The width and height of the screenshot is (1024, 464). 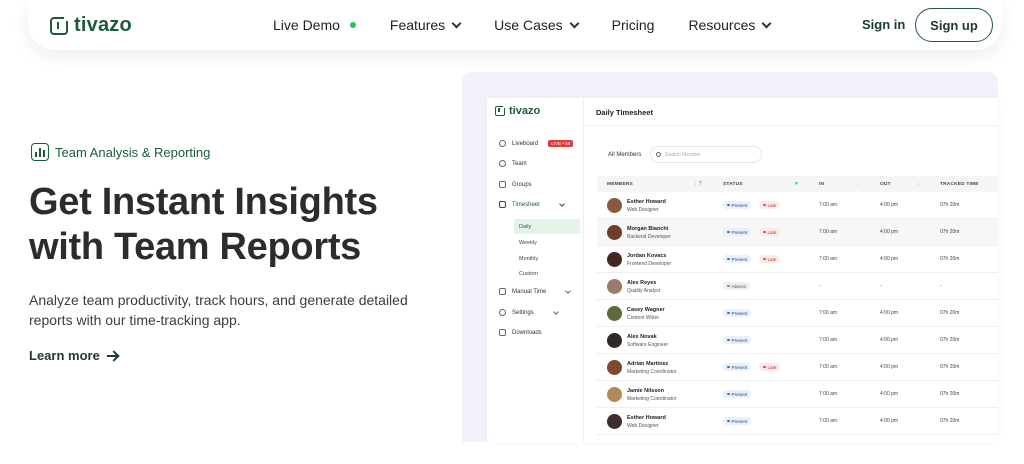 What do you see at coordinates (706, 154) in the screenshot?
I see `search-input: Search Member` at bounding box center [706, 154].